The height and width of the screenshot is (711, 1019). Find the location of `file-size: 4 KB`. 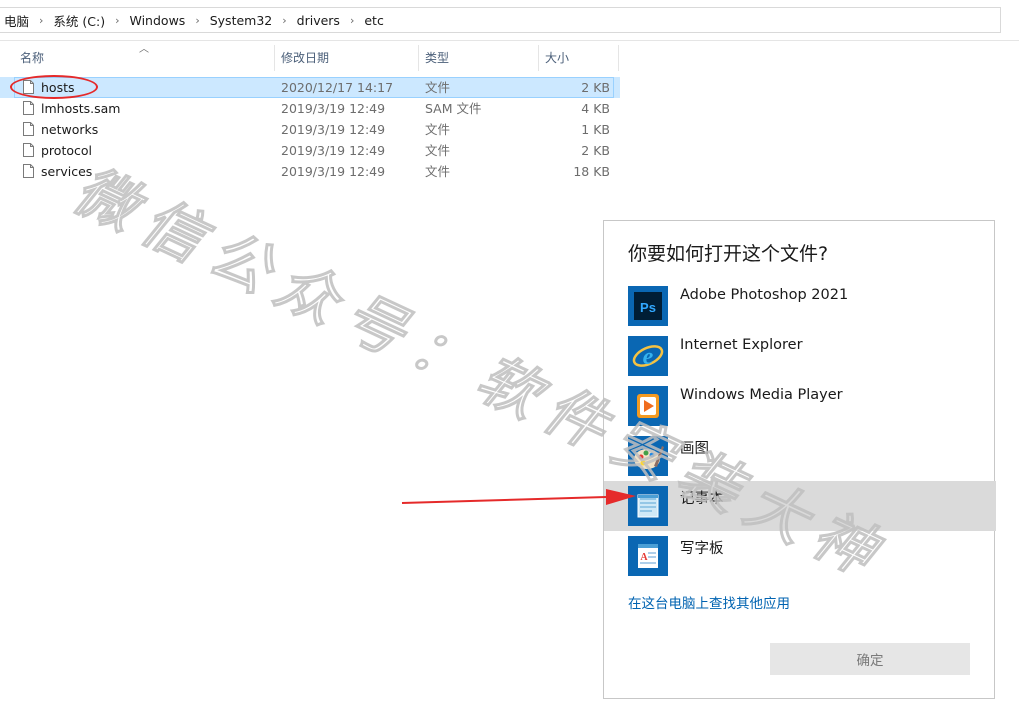

file-size: 4 KB is located at coordinates (595, 108).